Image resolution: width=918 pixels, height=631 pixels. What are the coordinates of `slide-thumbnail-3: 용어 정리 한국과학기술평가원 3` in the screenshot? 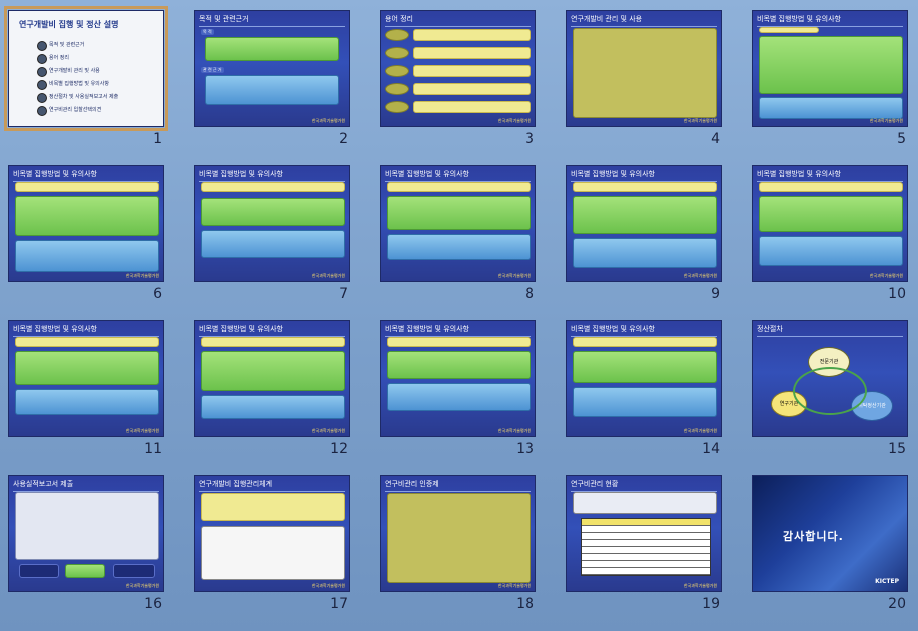 It's located at (460, 81).